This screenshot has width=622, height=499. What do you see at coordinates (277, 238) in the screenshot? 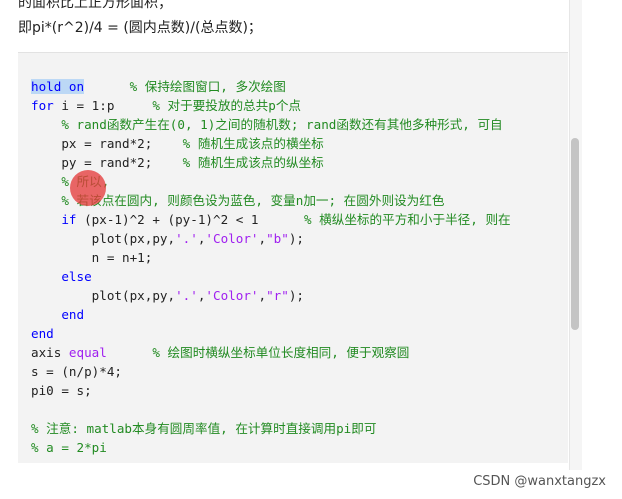
I see `code-token: "b"` at bounding box center [277, 238].